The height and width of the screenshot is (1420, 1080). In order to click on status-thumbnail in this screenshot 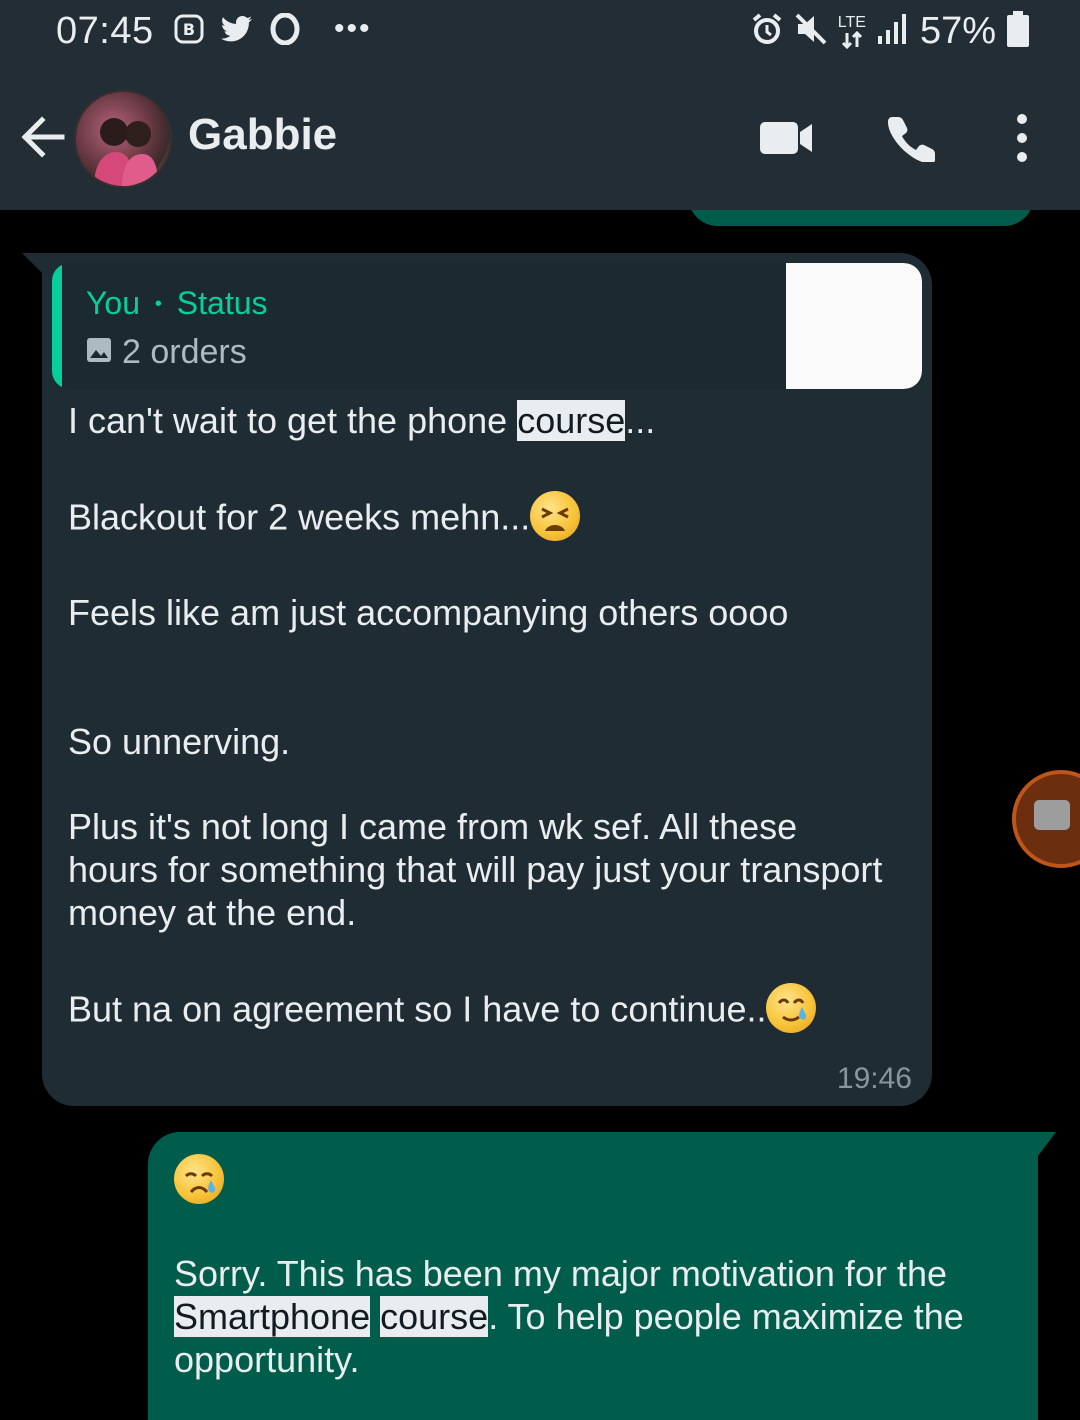, I will do `click(854, 326)`.